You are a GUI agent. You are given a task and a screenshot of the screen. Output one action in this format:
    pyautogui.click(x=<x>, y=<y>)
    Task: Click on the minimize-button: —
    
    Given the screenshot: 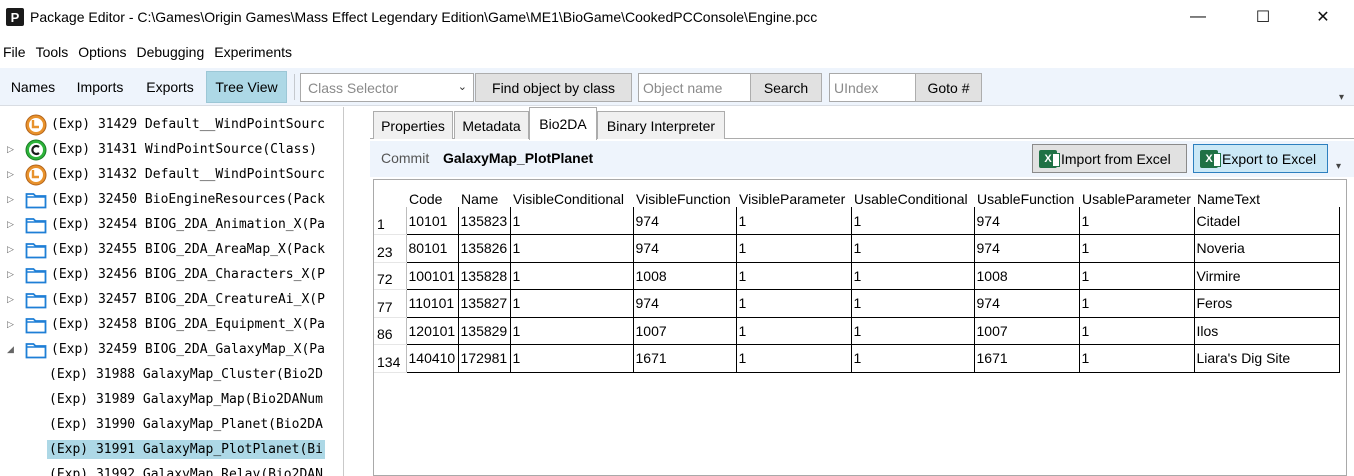 What is the action you would take?
    pyautogui.click(x=1198, y=17)
    